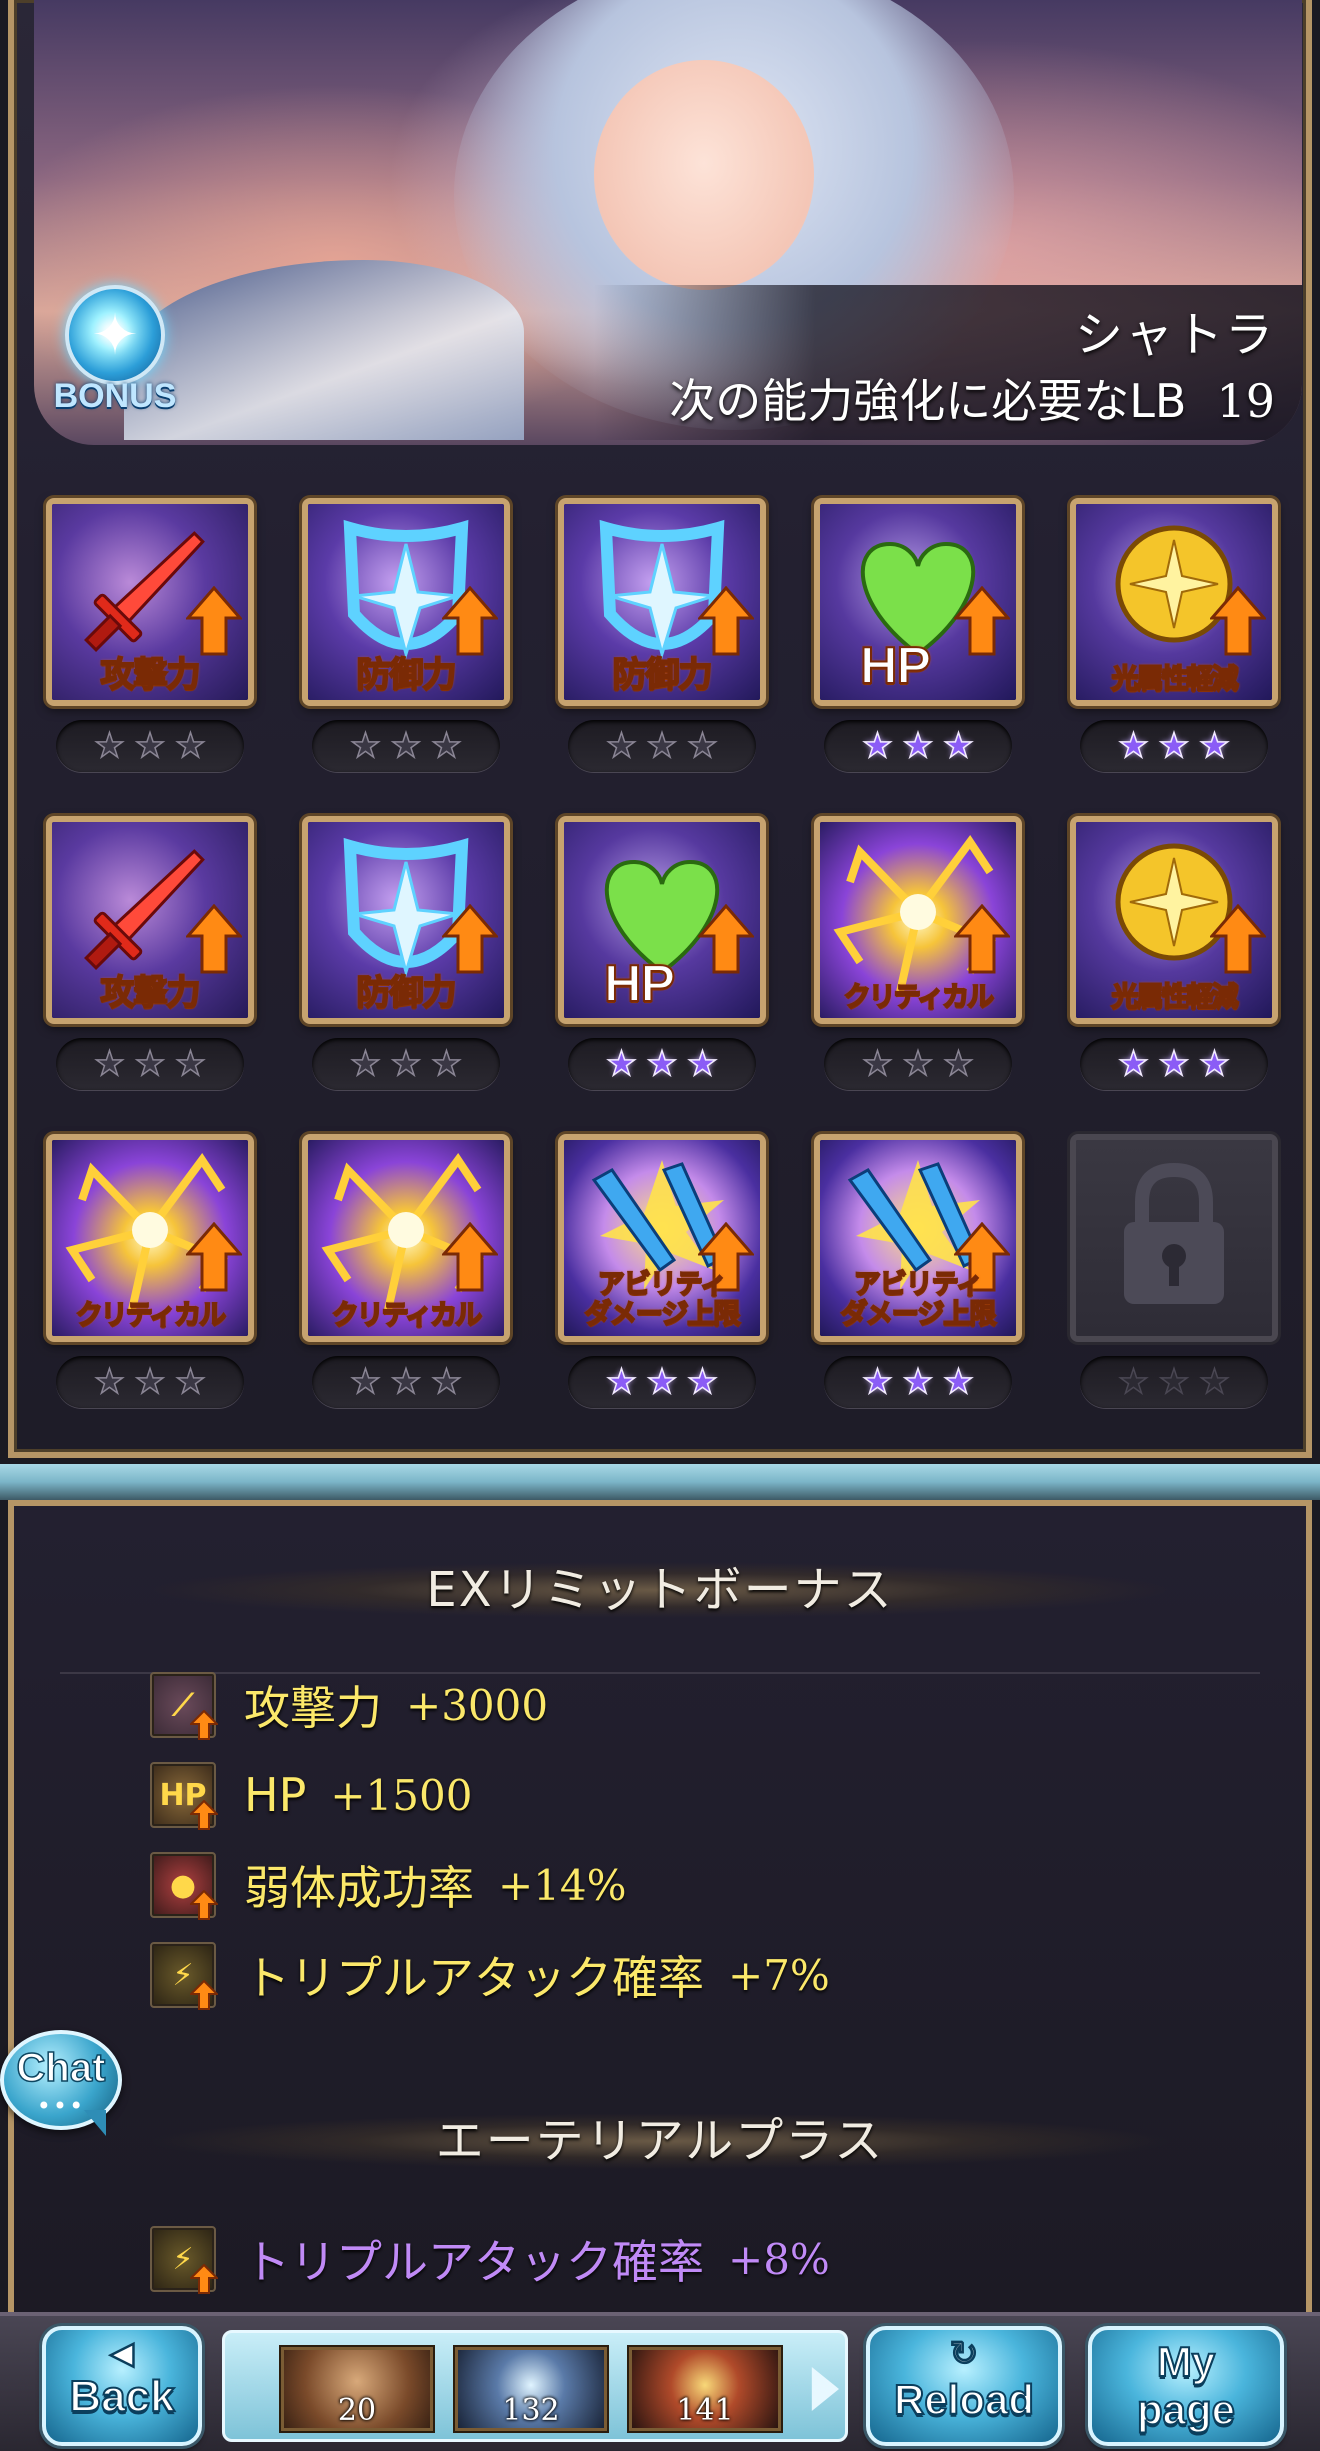  I want to click on bonus-name: トリプルアタック確率, so click(474, 2262).